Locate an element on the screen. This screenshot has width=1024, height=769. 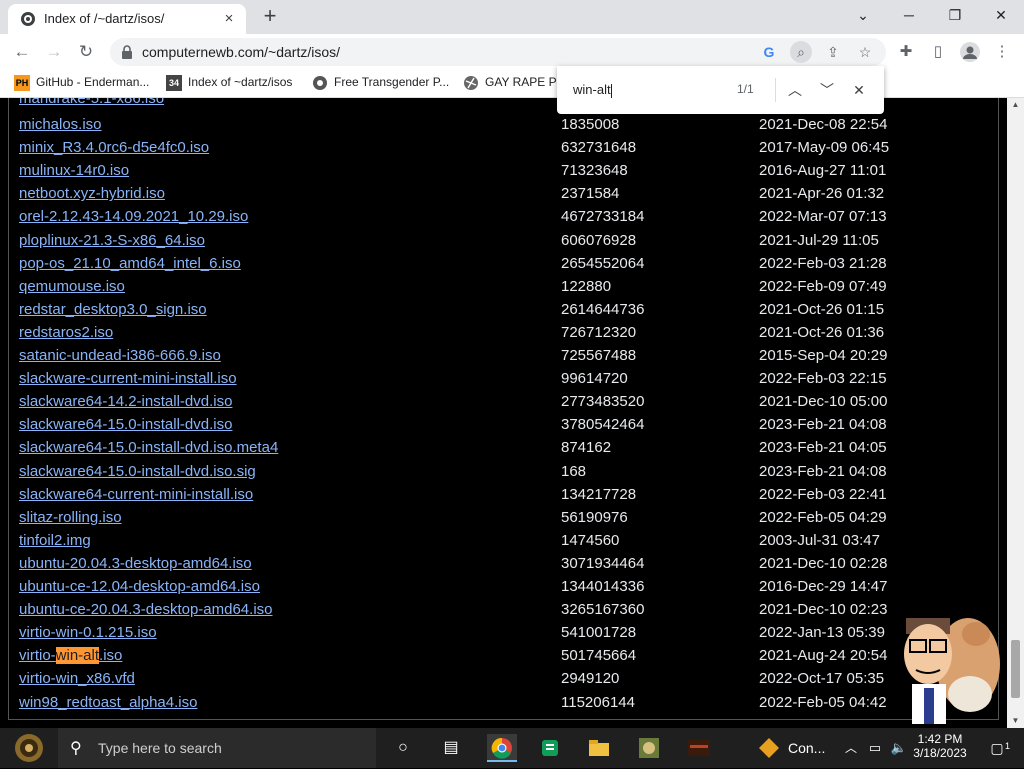
find-close-icon: ✕ is located at coordinates (859, 90).